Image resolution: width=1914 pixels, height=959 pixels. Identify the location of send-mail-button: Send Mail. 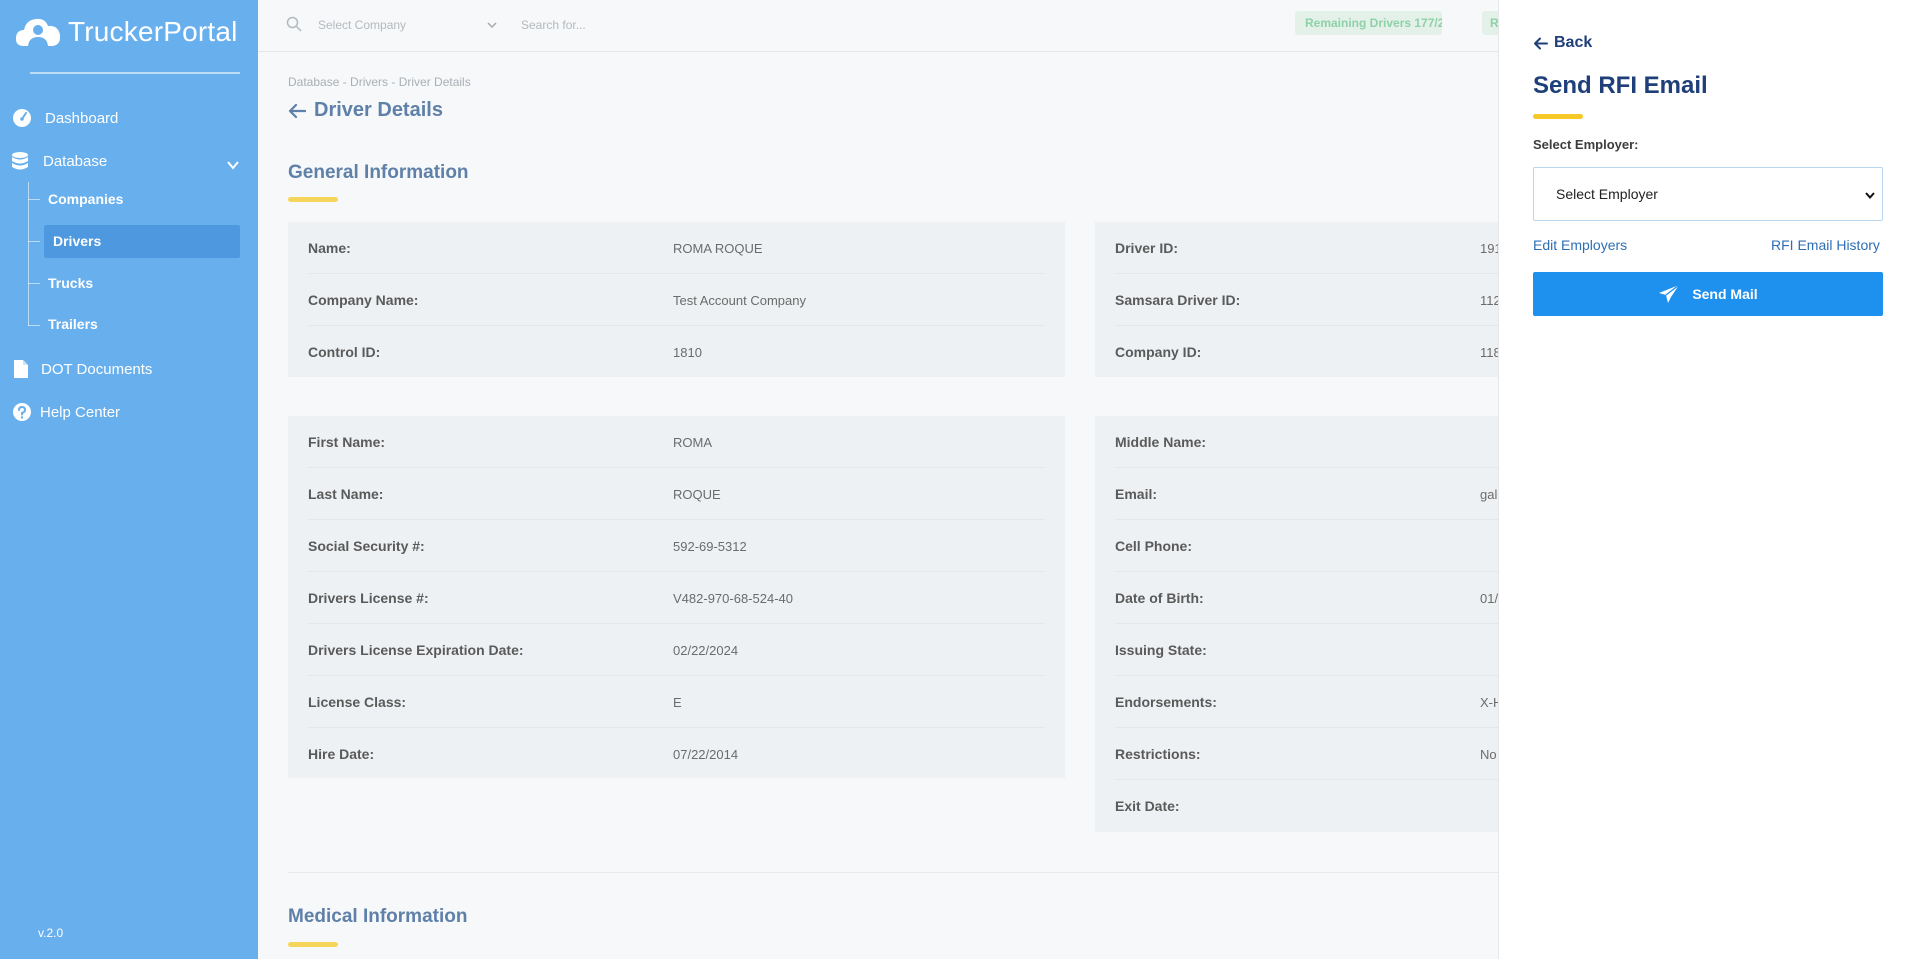
(1708, 294).